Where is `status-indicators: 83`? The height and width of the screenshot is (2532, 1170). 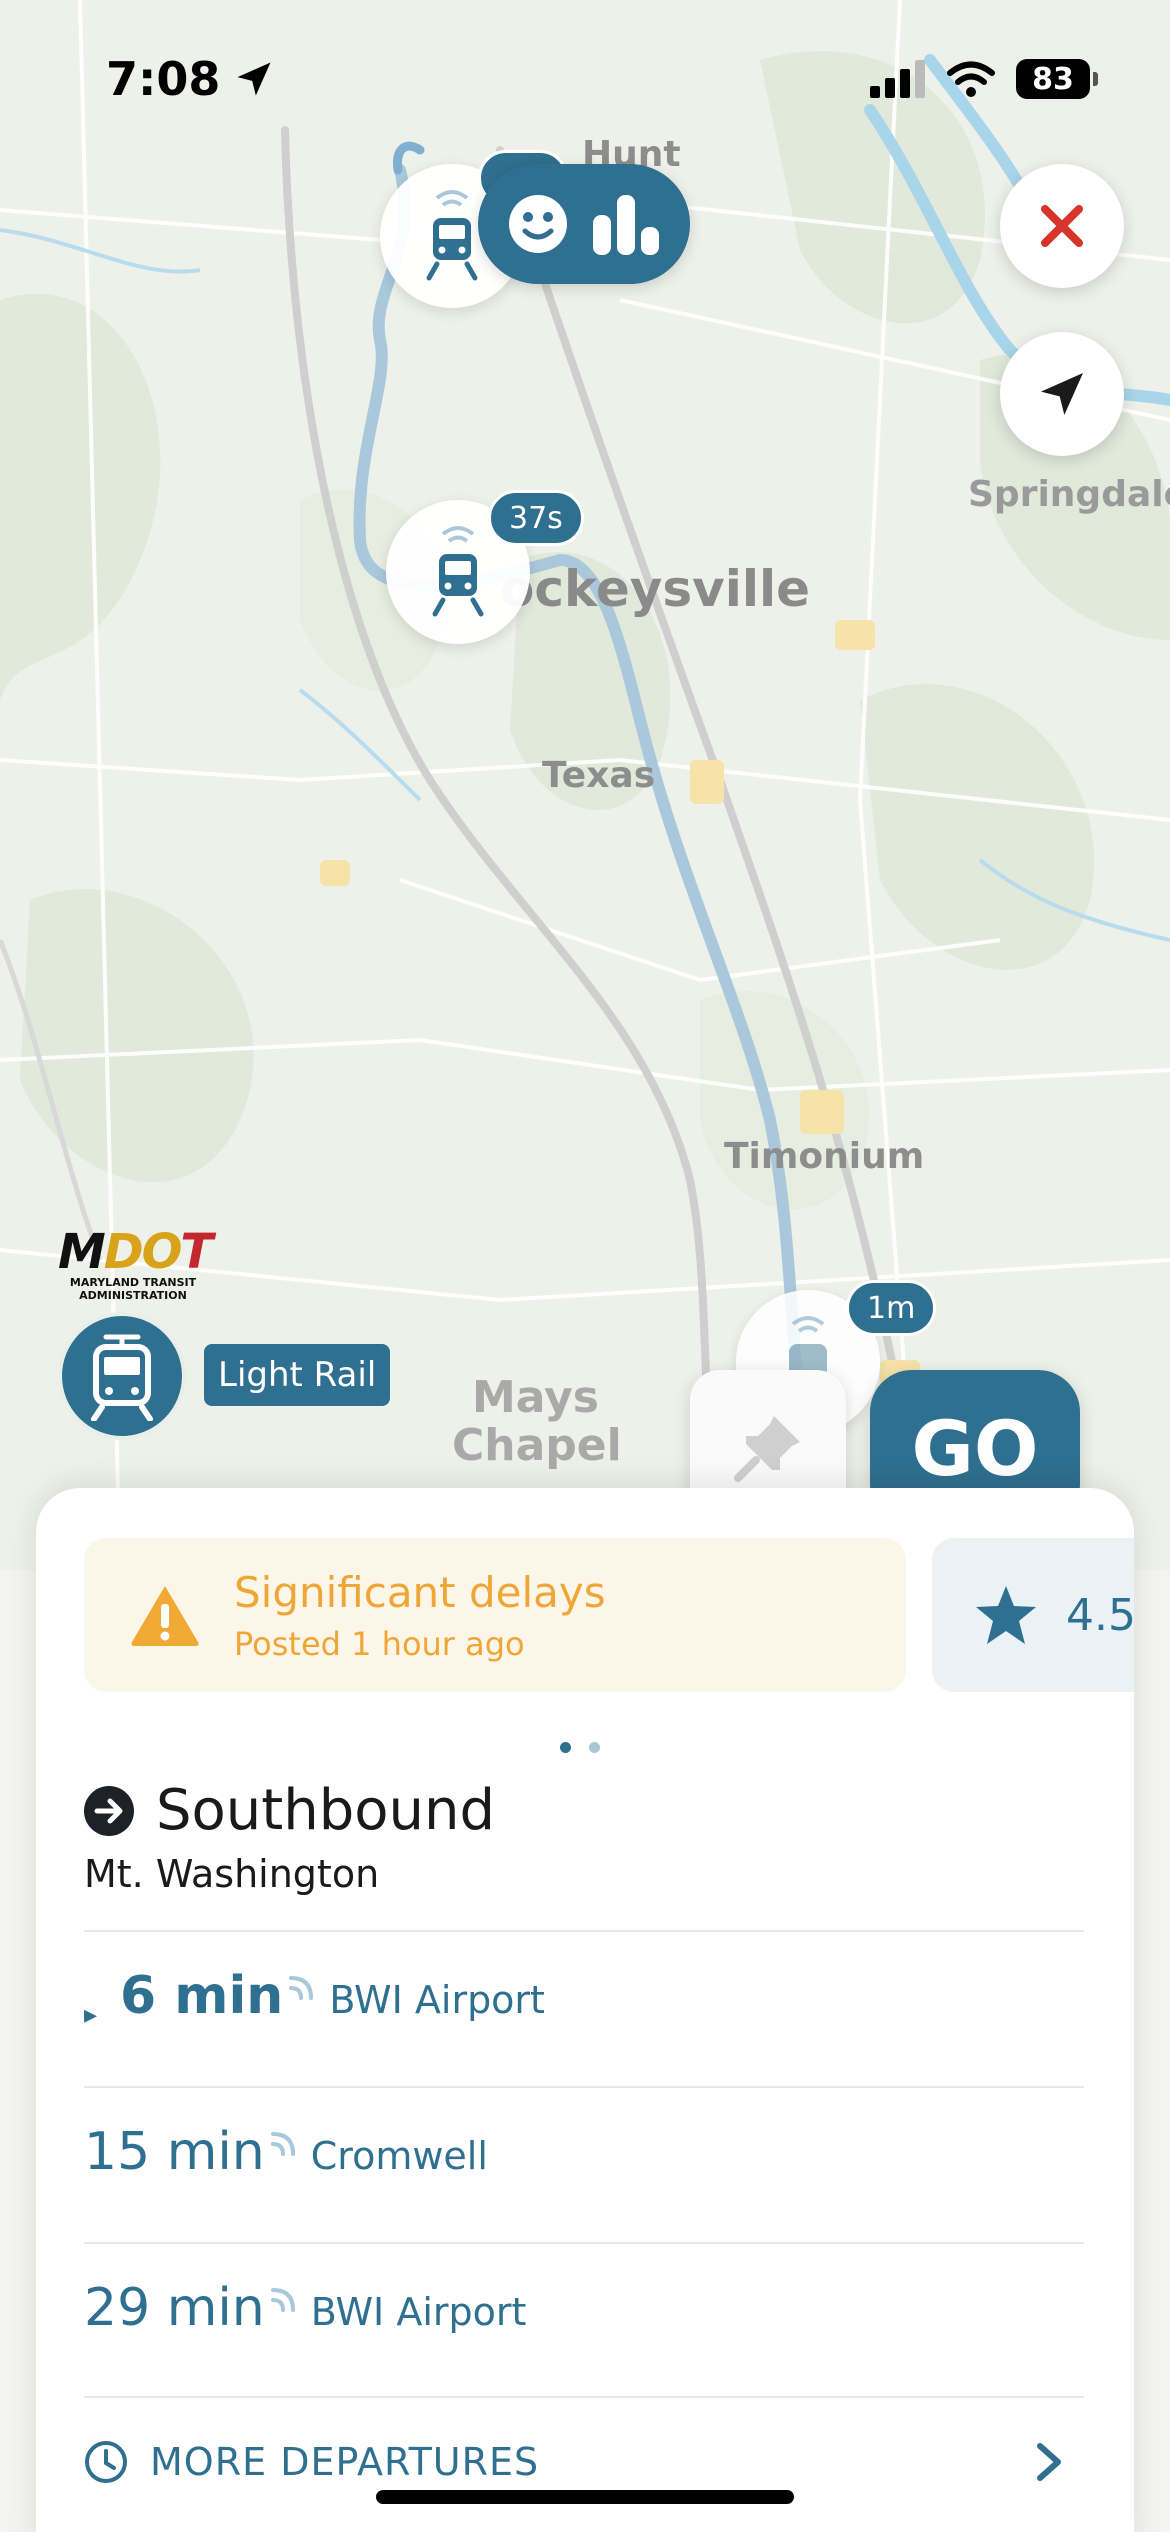
status-indicators: 83 is located at coordinates (984, 79).